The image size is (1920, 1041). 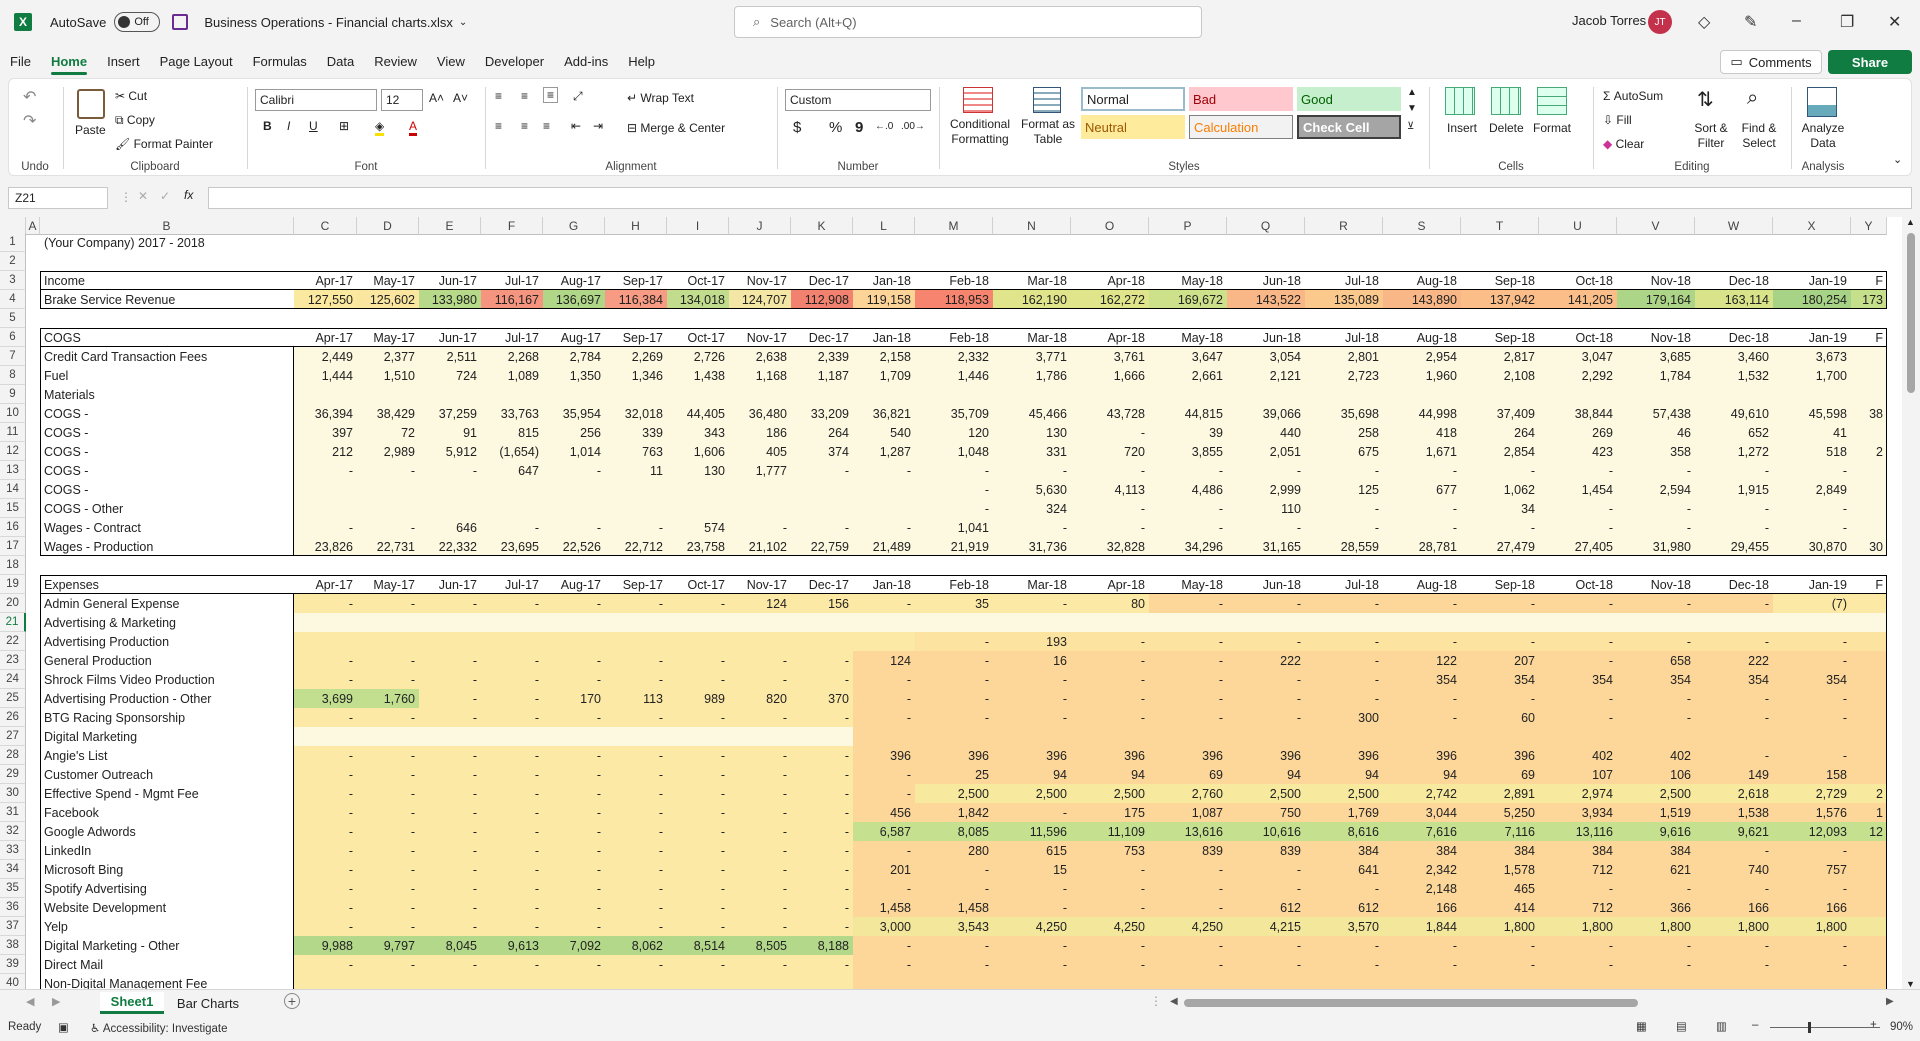 What do you see at coordinates (1704, 22) in the screenshot?
I see `diamond-icon: ◇` at bounding box center [1704, 22].